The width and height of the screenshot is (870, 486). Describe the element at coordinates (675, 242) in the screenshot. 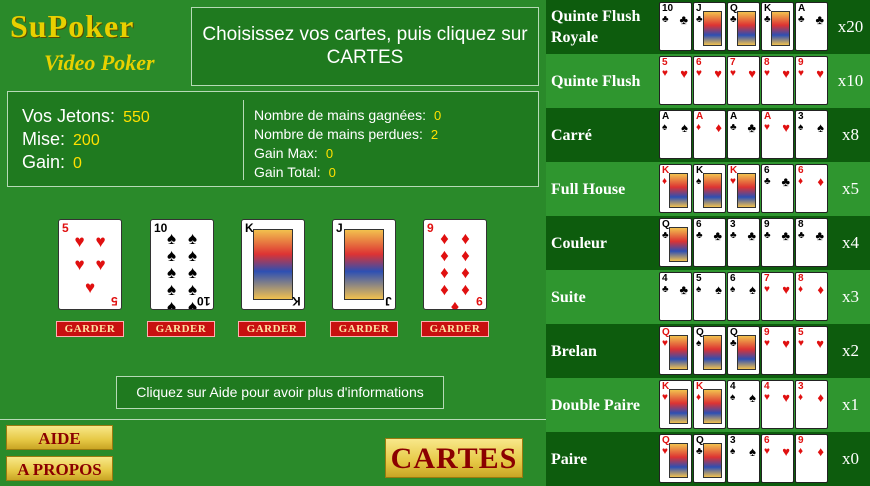

I see `mini-card: Q ♣` at that location.